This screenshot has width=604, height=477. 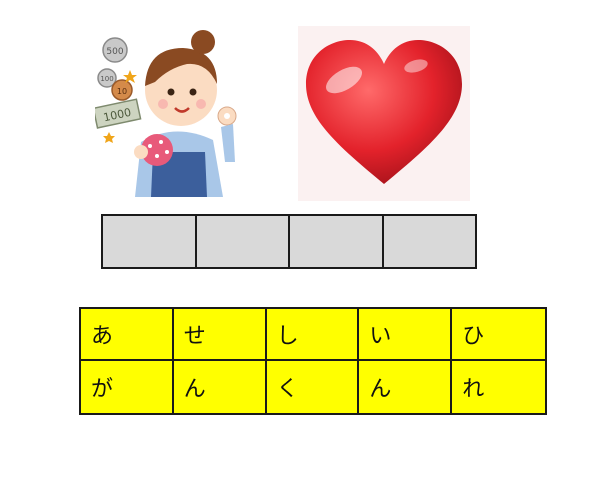 I want to click on kana-tile: し, so click(x=313, y=335).